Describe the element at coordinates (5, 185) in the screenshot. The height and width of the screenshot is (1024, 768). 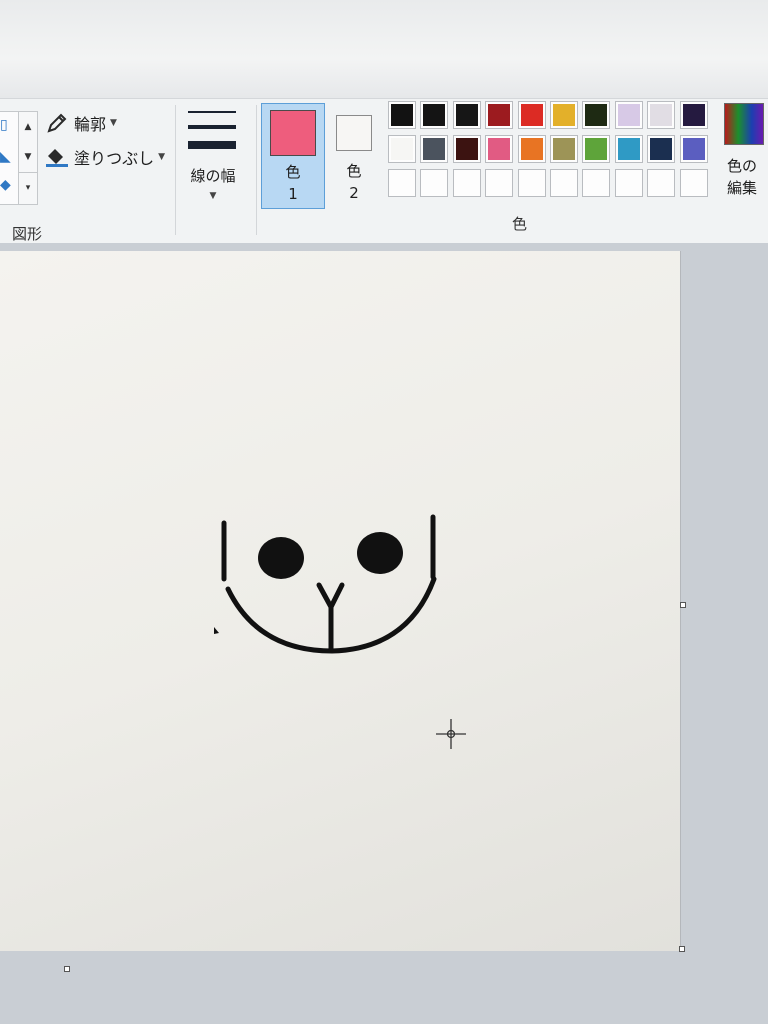
I see `diamond-shape-icon: ◆` at that location.